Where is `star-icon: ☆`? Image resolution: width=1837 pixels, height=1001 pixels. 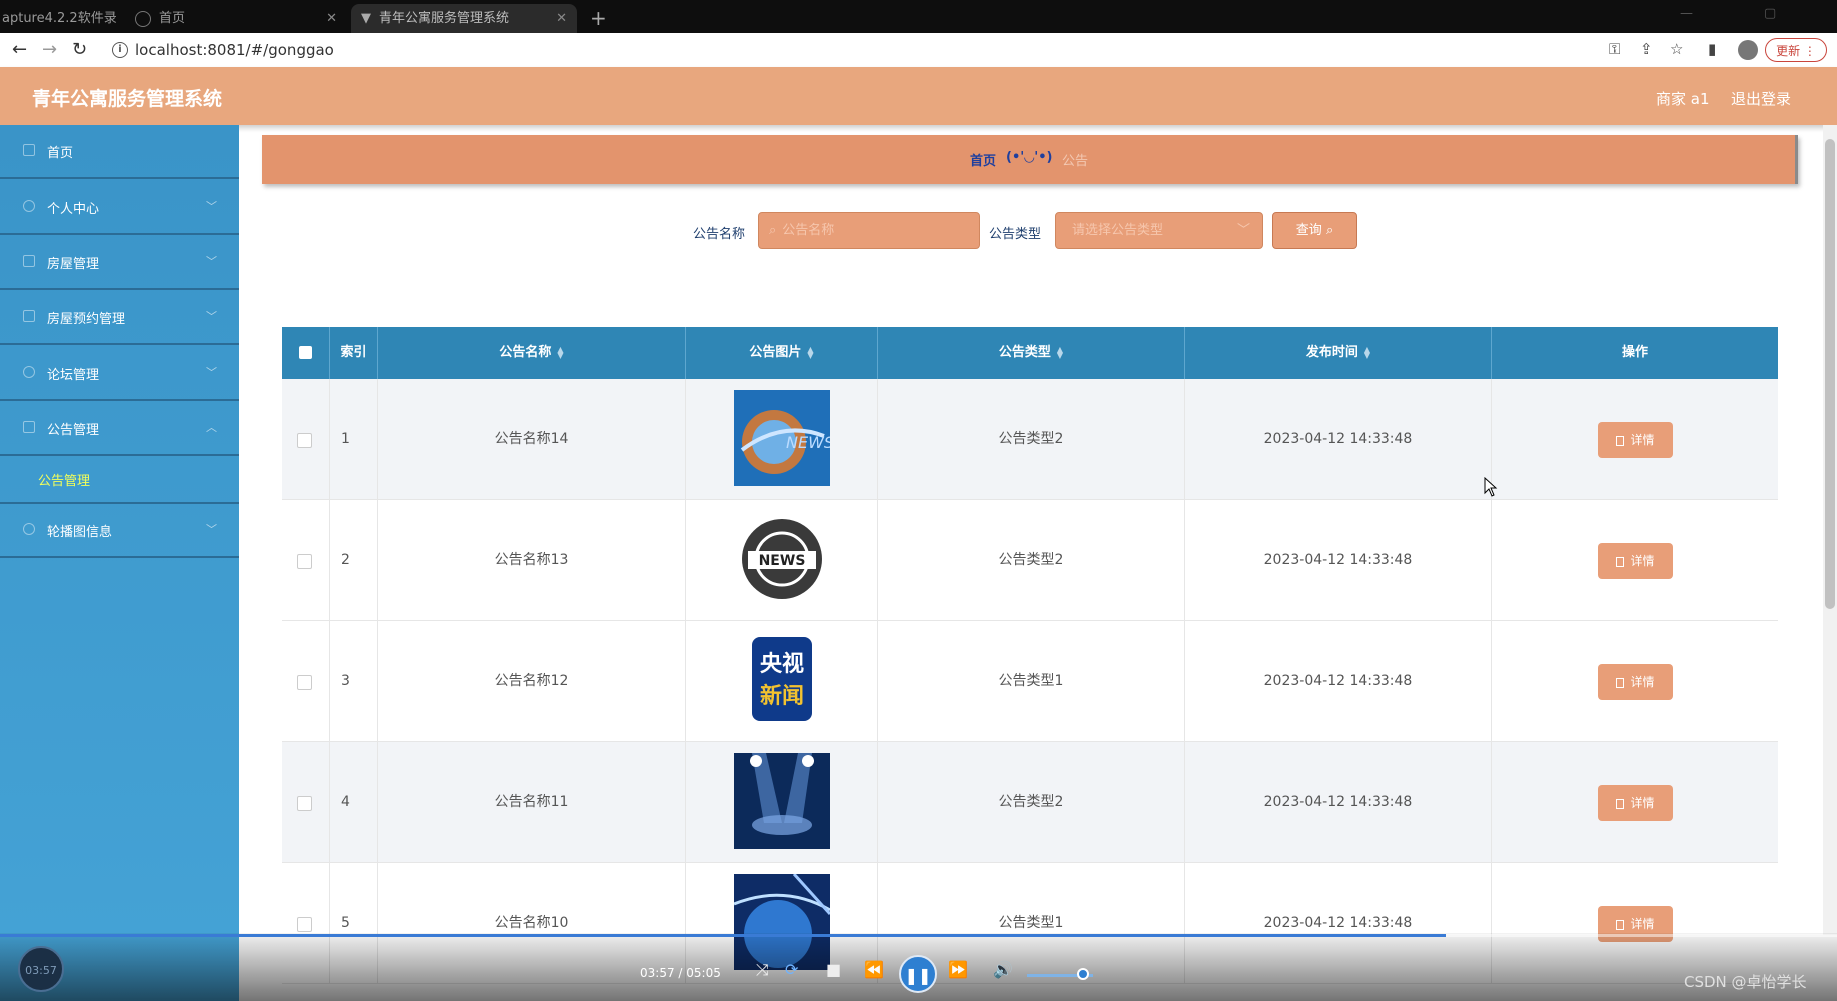
star-icon: ☆ is located at coordinates (1676, 49).